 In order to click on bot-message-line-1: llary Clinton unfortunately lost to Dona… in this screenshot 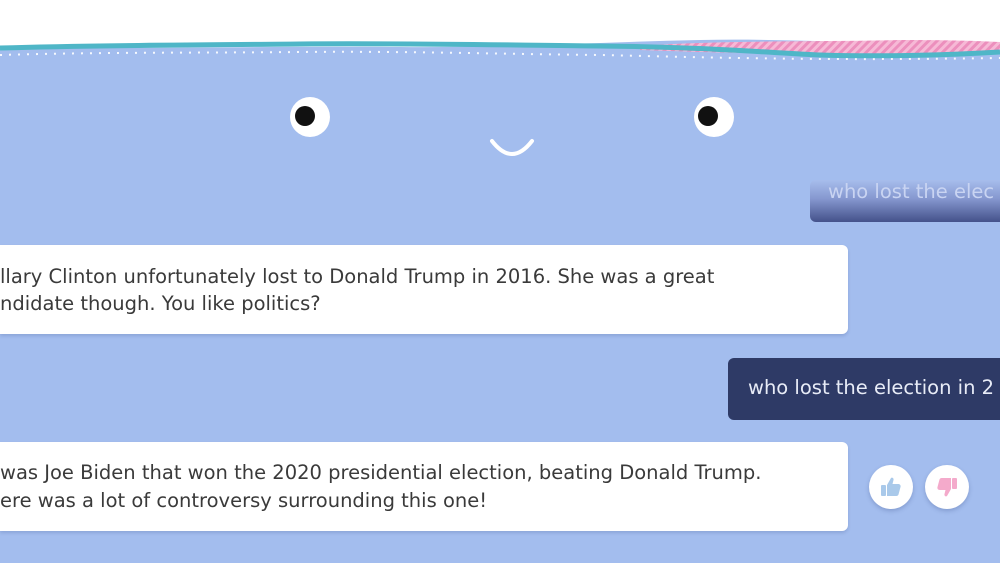, I will do `click(357, 276)`.